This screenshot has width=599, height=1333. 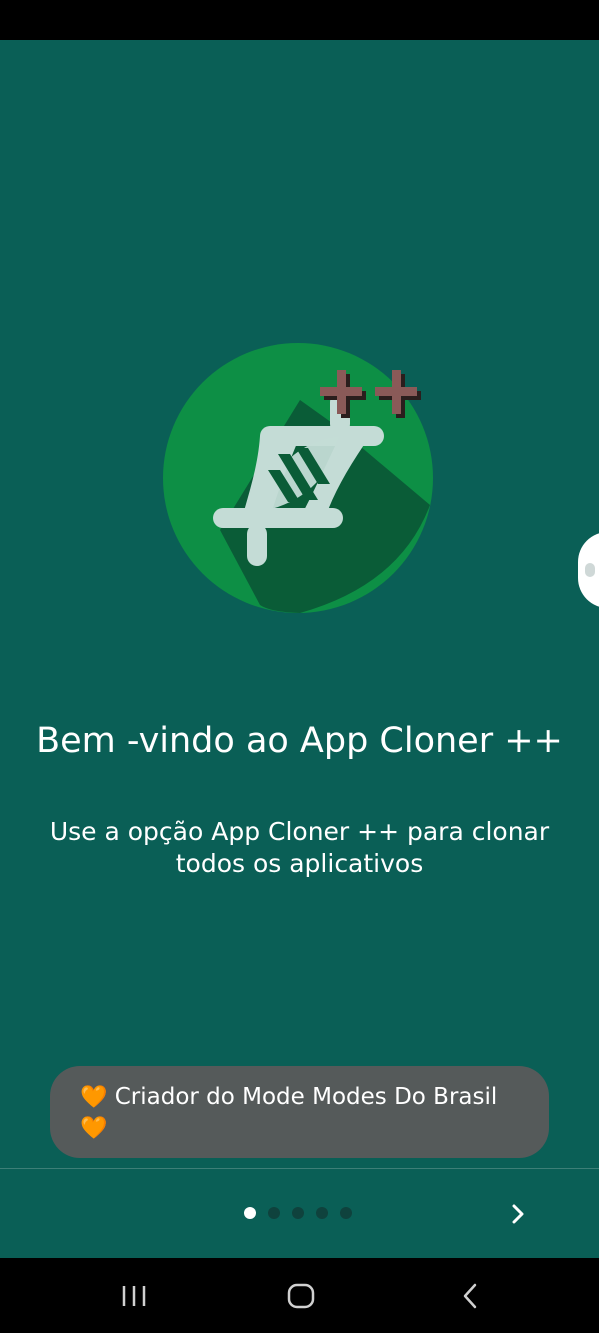 I want to click on edge-handle-notch, so click(x=590, y=570).